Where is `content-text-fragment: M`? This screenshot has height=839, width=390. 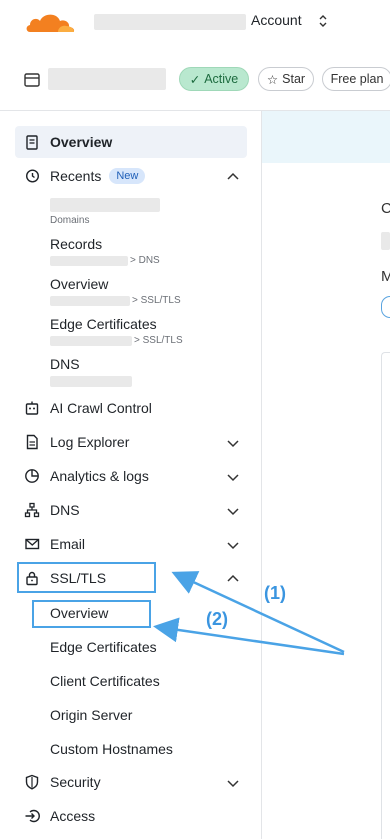
content-text-fragment: M is located at coordinates (385, 276).